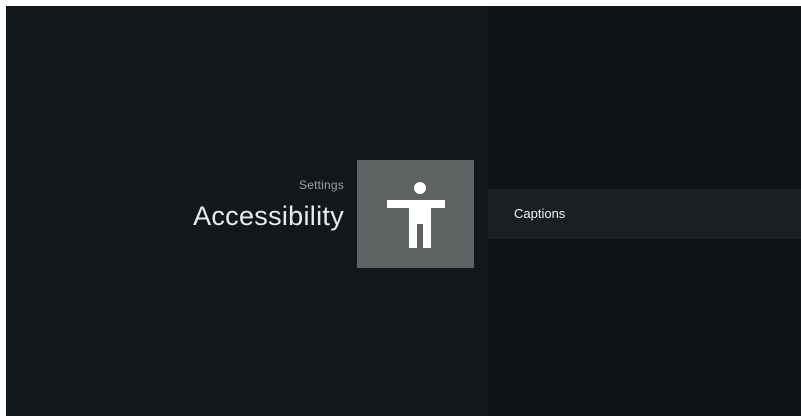 This screenshot has height=418, width=801. I want to click on accessibility-icon, so click(416, 215).